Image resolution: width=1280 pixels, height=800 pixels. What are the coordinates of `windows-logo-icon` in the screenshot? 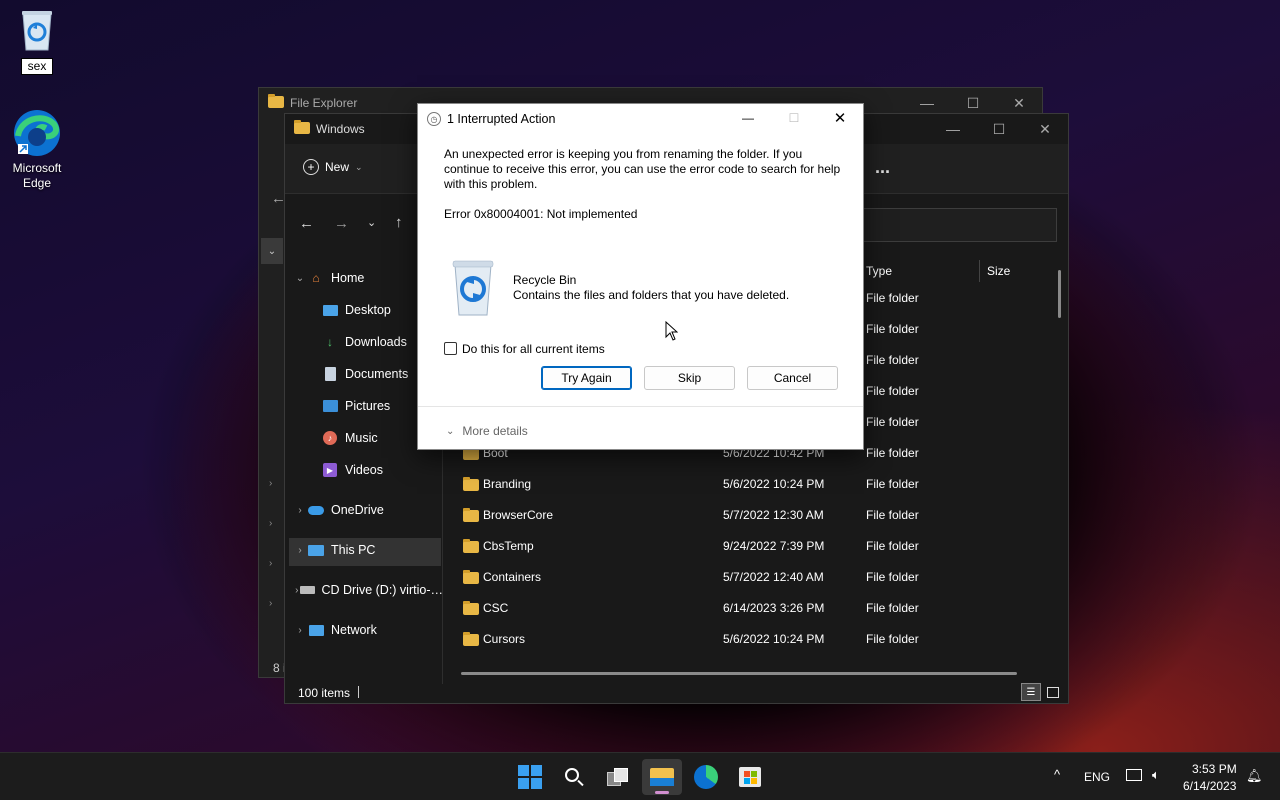 It's located at (530, 777).